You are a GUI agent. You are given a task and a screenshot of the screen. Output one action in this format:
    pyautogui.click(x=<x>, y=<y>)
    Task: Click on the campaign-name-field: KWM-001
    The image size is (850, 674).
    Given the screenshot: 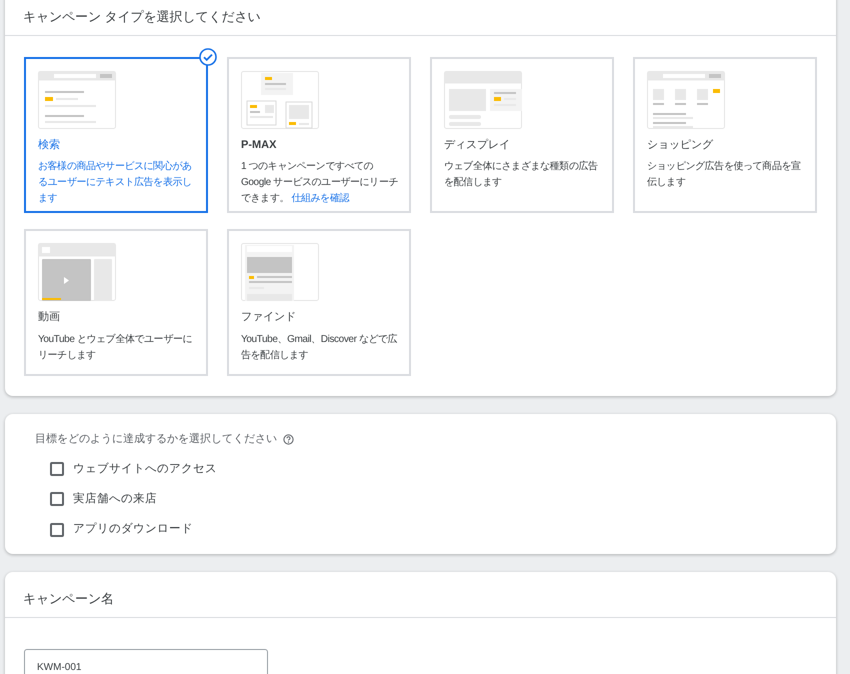 What is the action you would take?
    pyautogui.click(x=146, y=661)
    